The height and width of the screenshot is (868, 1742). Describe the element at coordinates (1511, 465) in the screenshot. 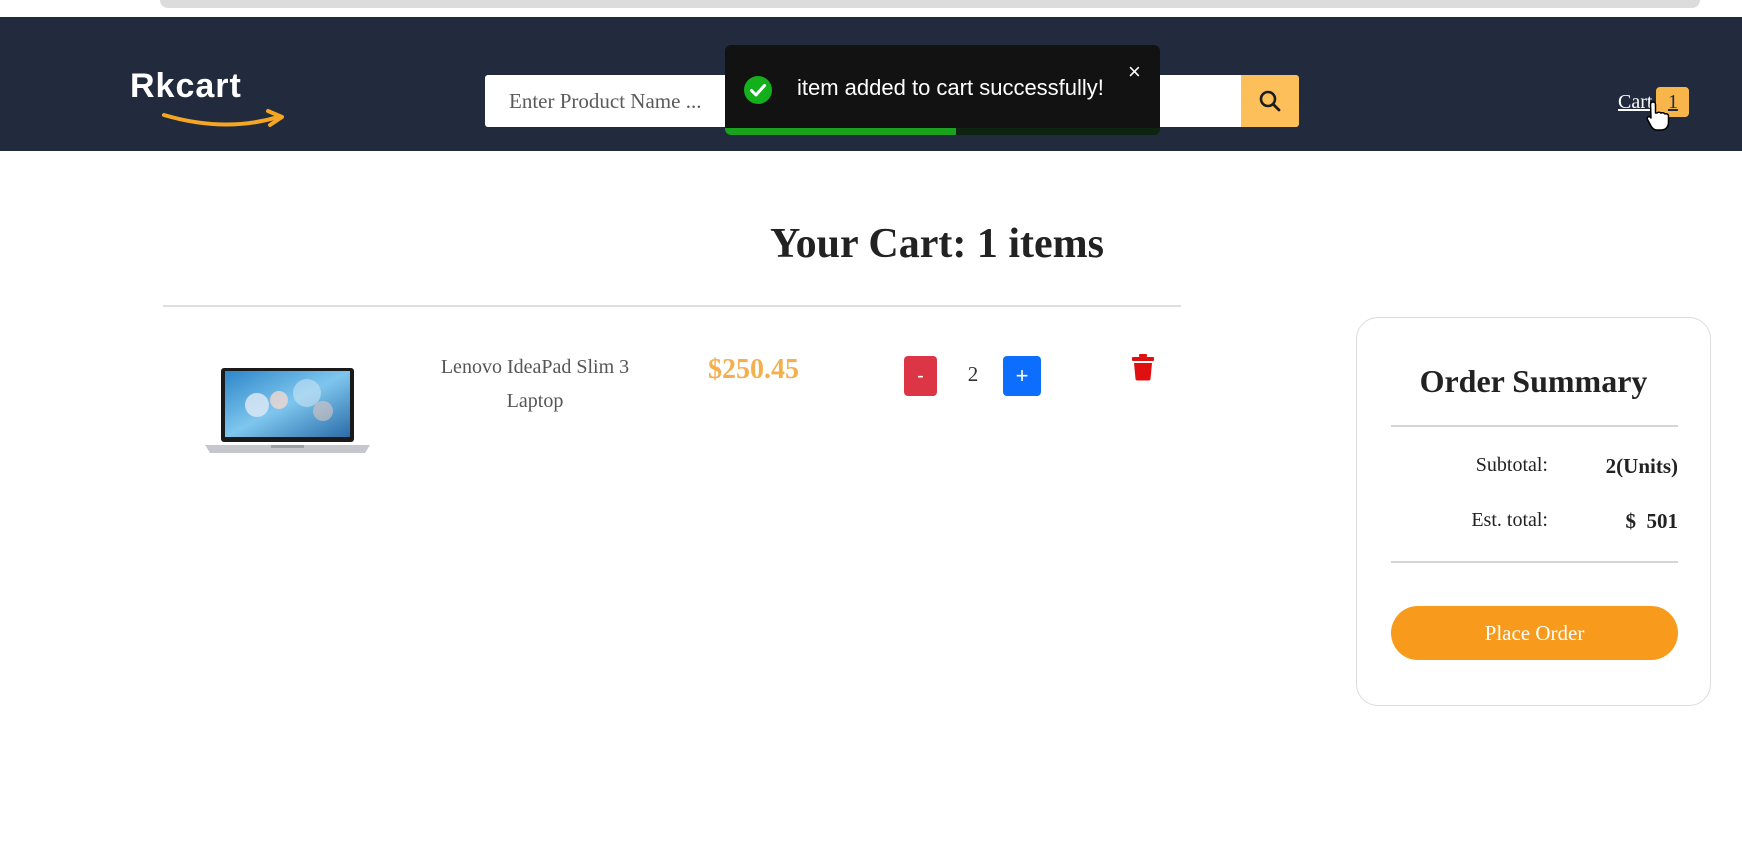

I see `subtotal-label: Subtotal:` at that location.